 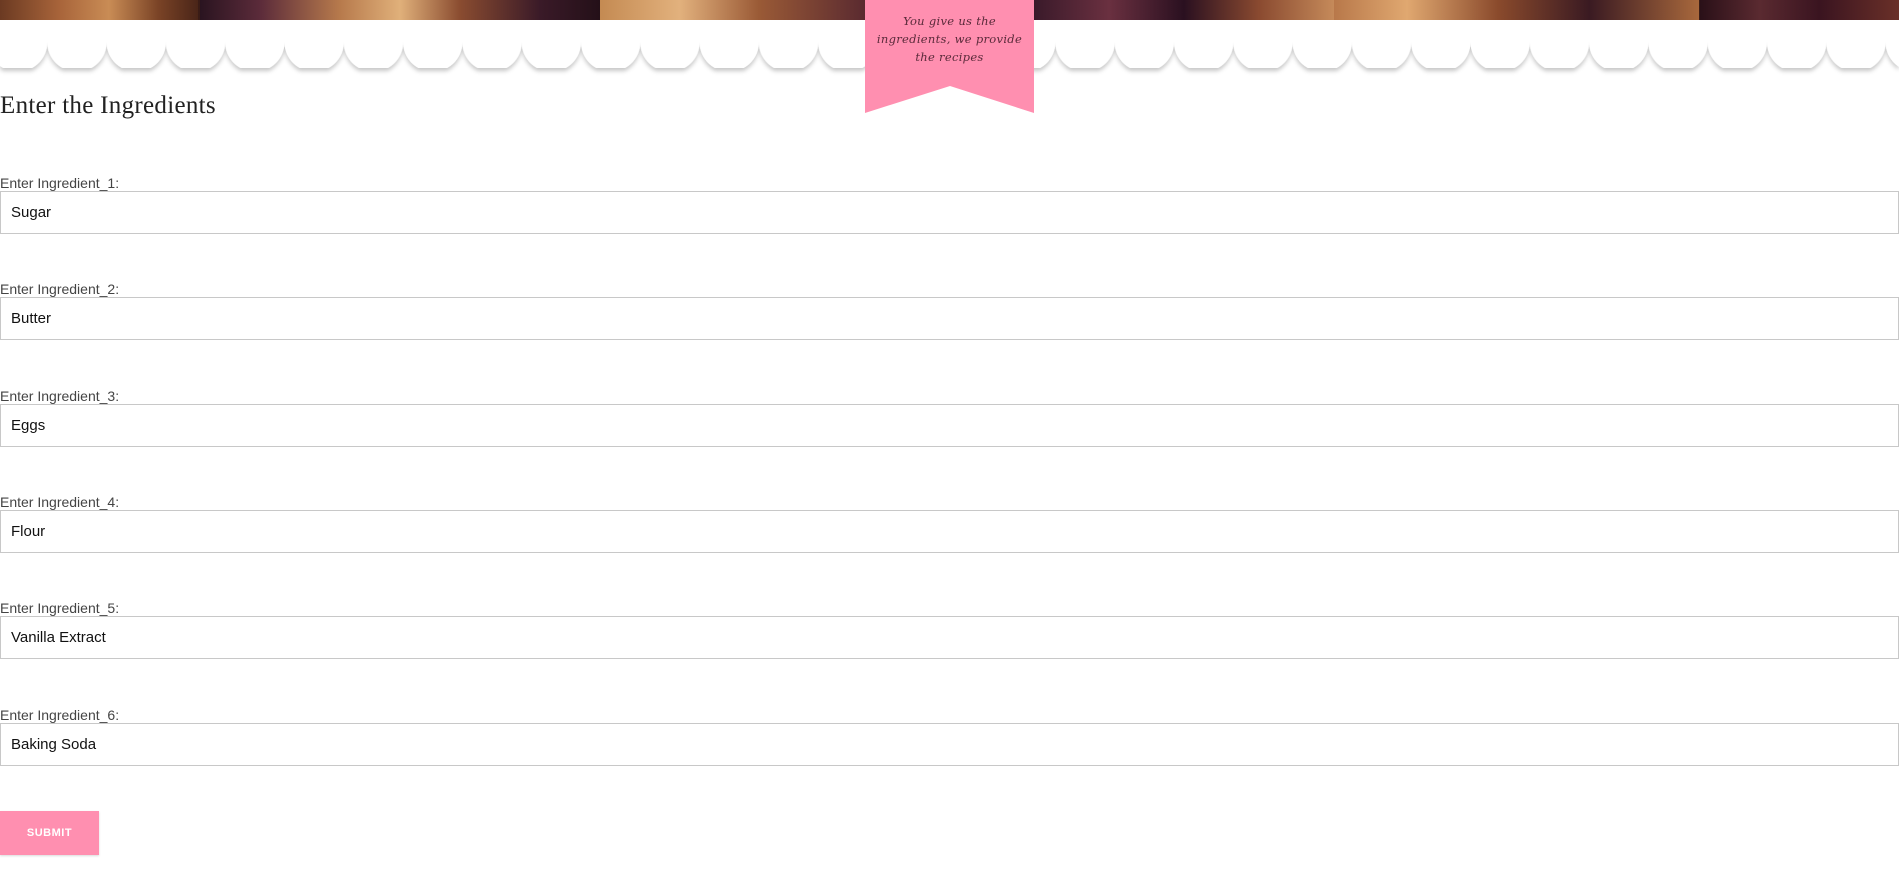 What do you see at coordinates (949, 744) in the screenshot?
I see `ingredient-6-input` at bounding box center [949, 744].